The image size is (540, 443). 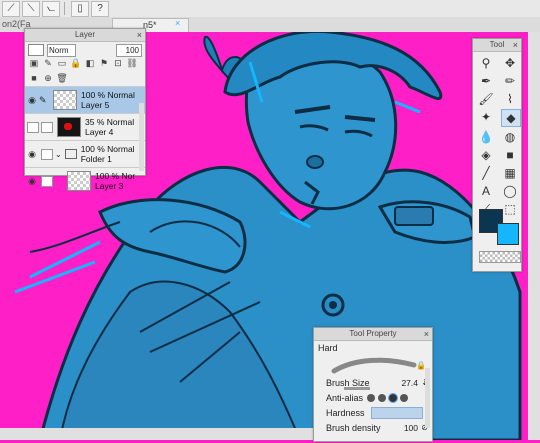 What do you see at coordinates (486, 155) in the screenshot?
I see `gradient-icon: ◈` at bounding box center [486, 155].